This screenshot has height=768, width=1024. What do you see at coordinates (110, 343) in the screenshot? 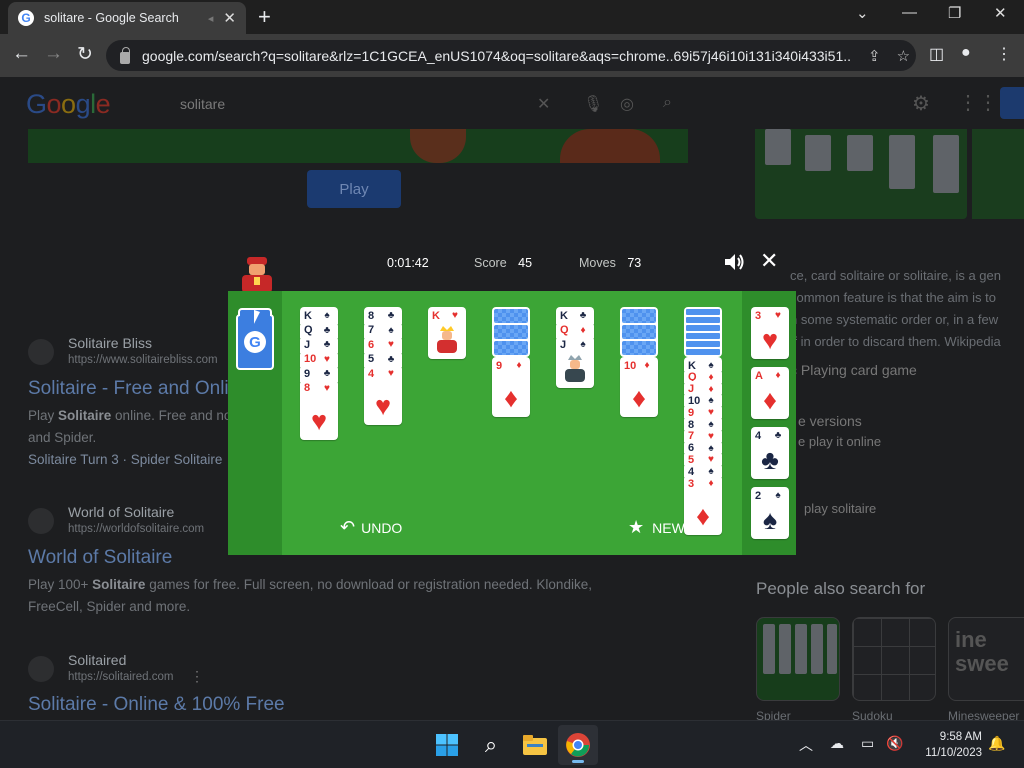
I see `result-site-name: Solitaire Bliss` at bounding box center [110, 343].